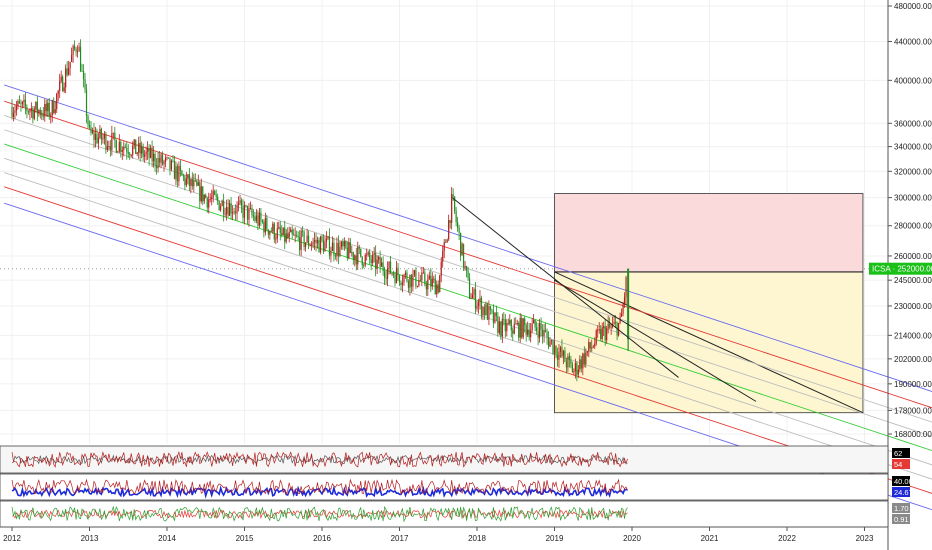  I want to click on price-tick-label: 168000.00, so click(913, 434).